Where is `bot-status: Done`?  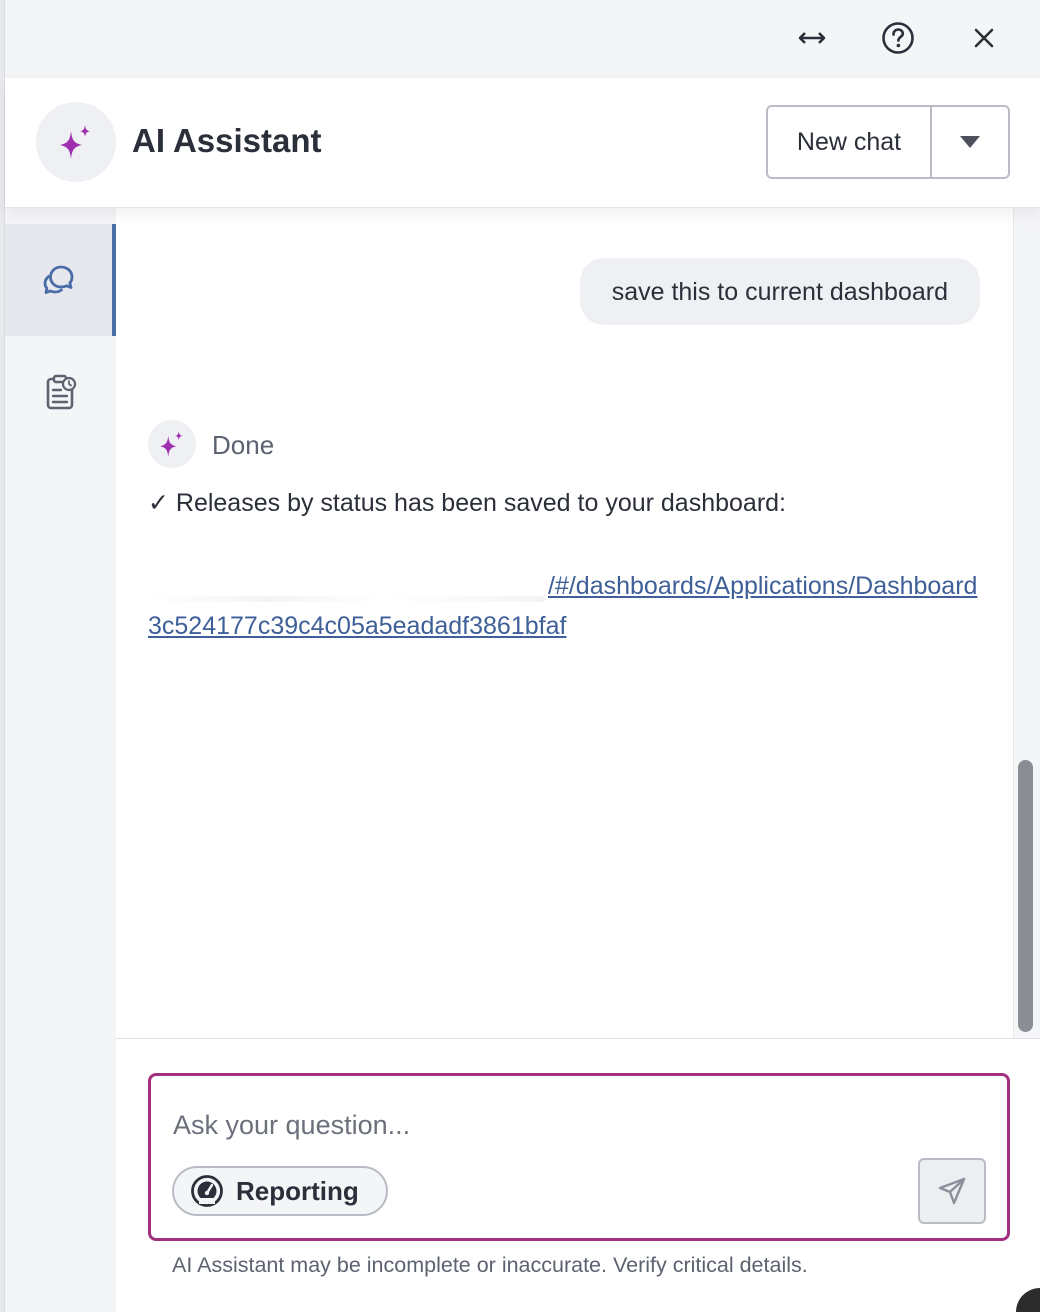
bot-status: Done is located at coordinates (243, 445).